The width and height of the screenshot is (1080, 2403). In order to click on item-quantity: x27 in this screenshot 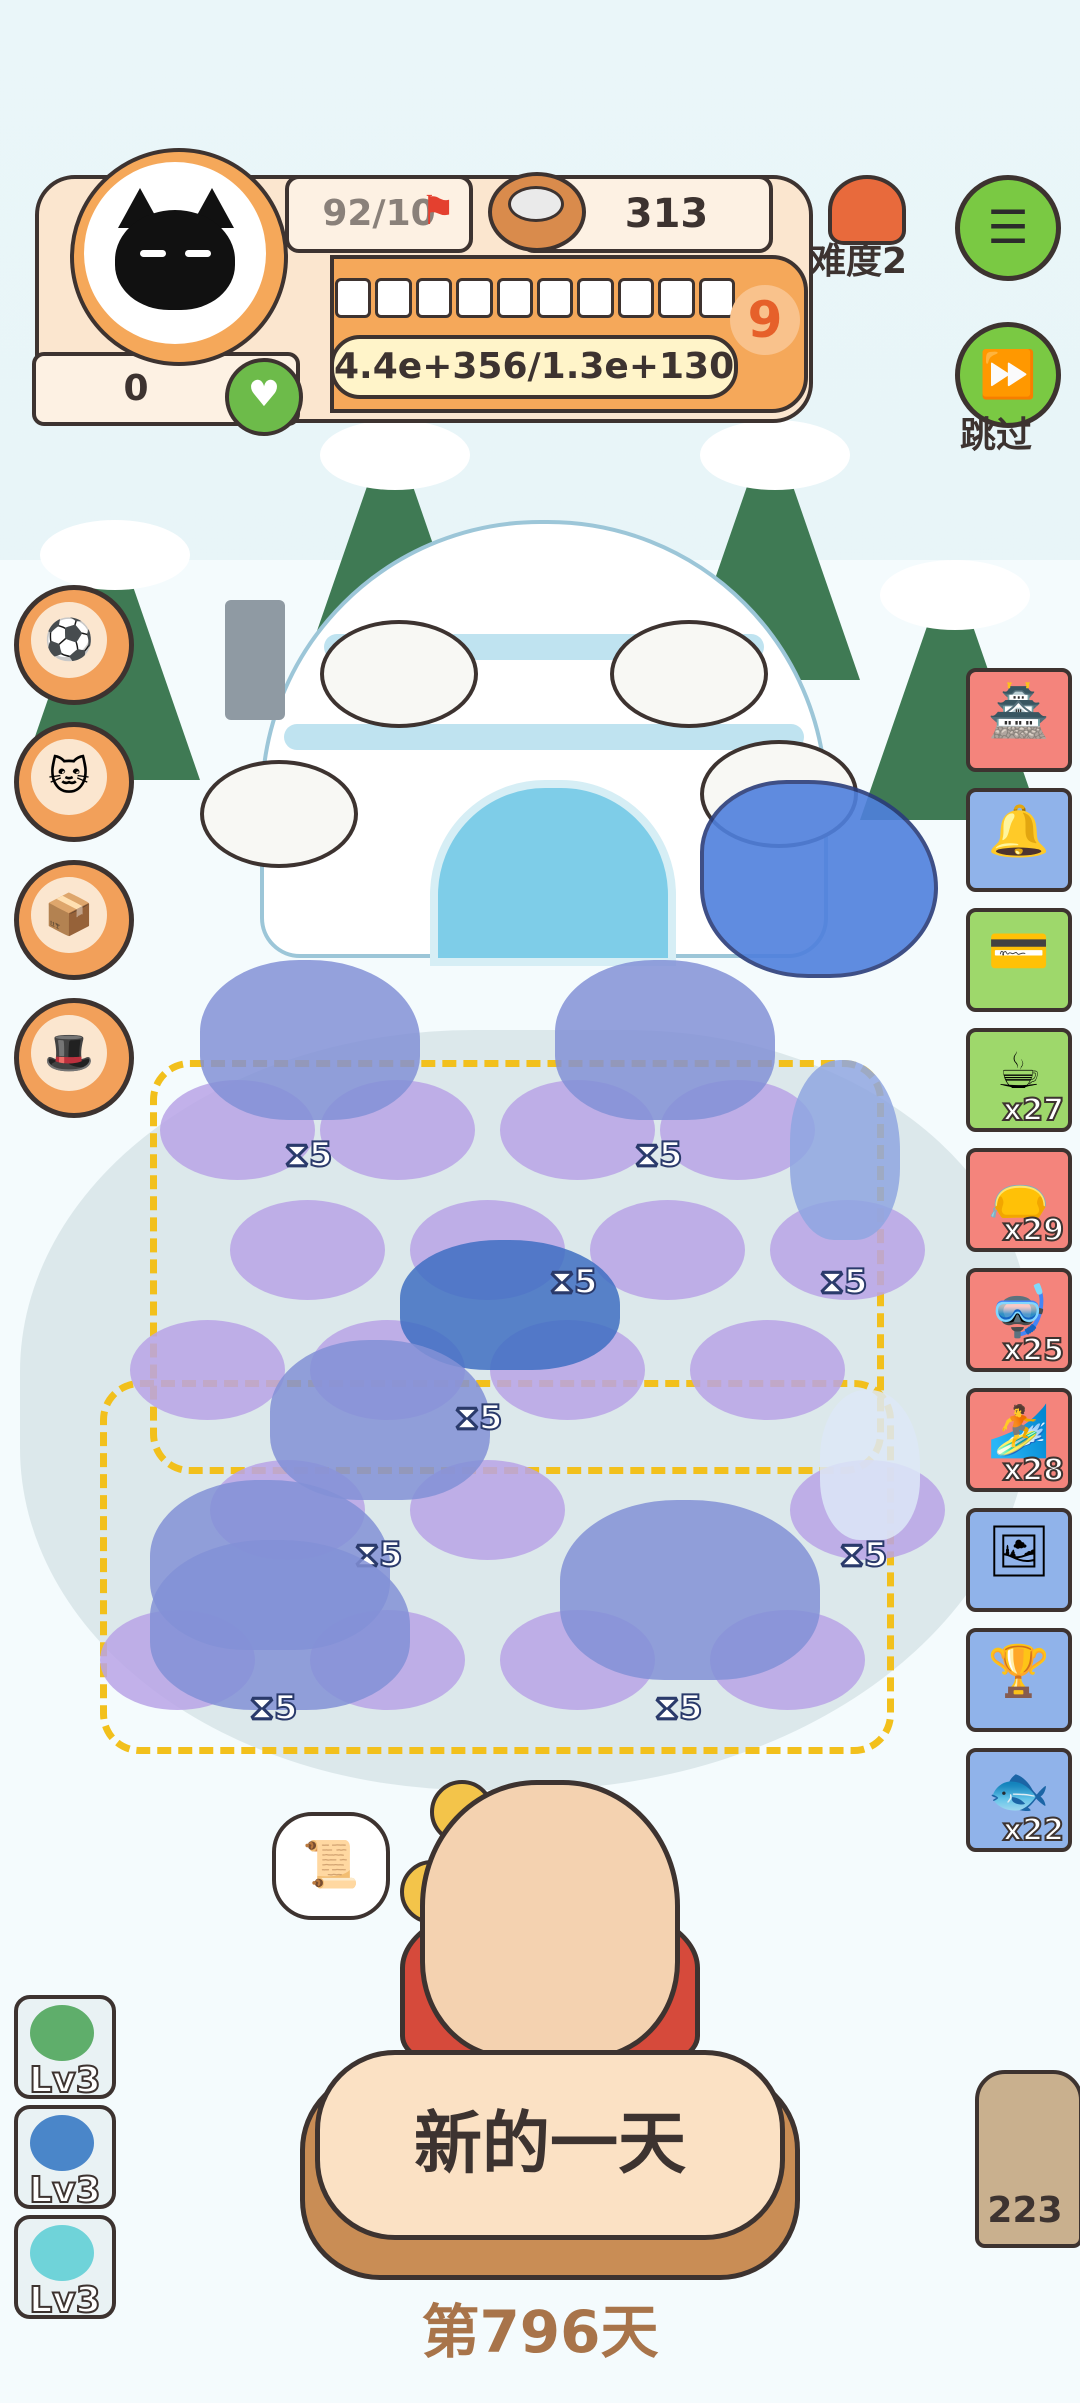, I will do `click(1033, 1110)`.